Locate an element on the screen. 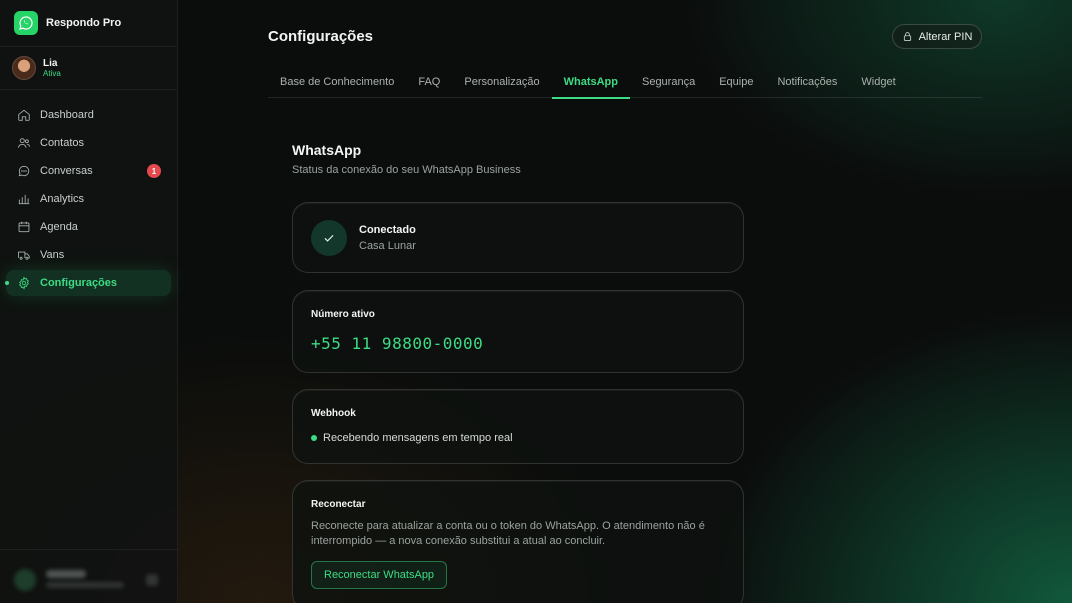 The height and width of the screenshot is (603, 1072). sidebar-item-label: Dashboard is located at coordinates (67, 115).